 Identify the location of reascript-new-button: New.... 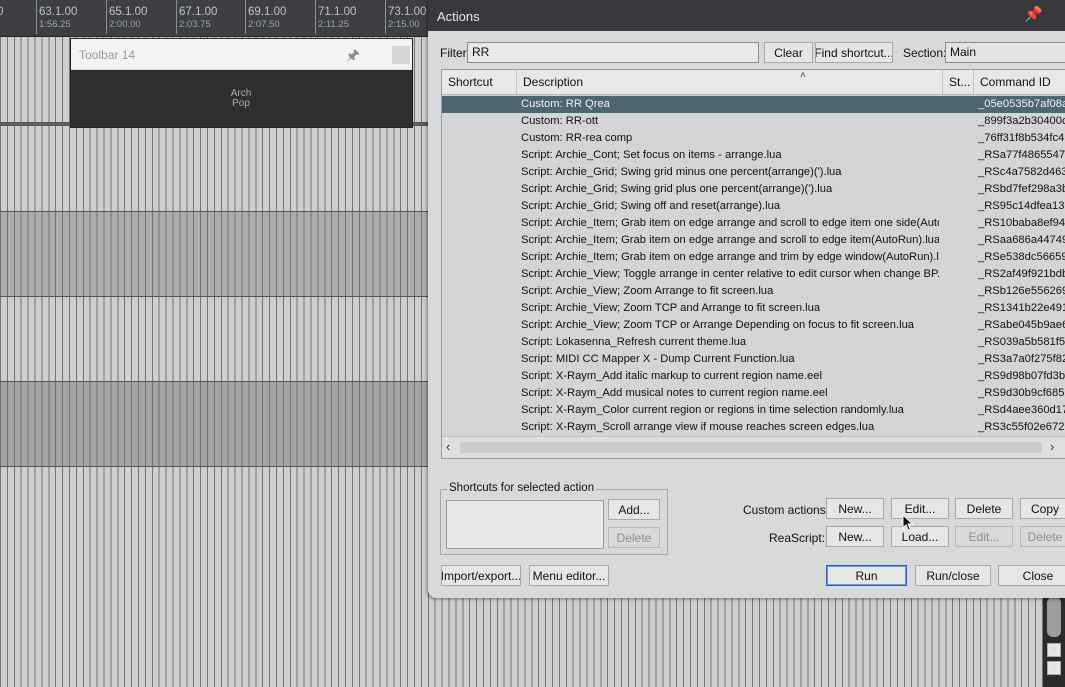
(855, 536).